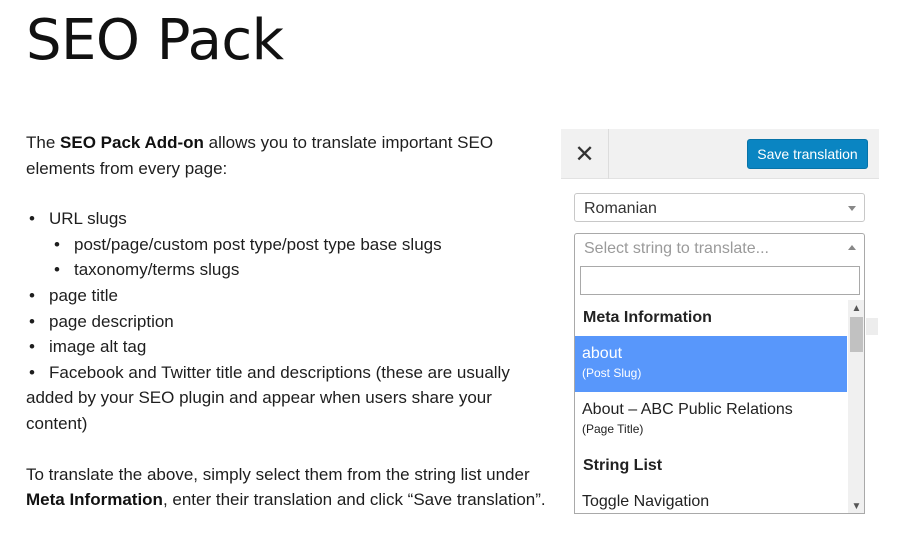 The image size is (900, 544). What do you see at coordinates (286, 347) in the screenshot?
I see `bullet-image-alt: image alt tag` at bounding box center [286, 347].